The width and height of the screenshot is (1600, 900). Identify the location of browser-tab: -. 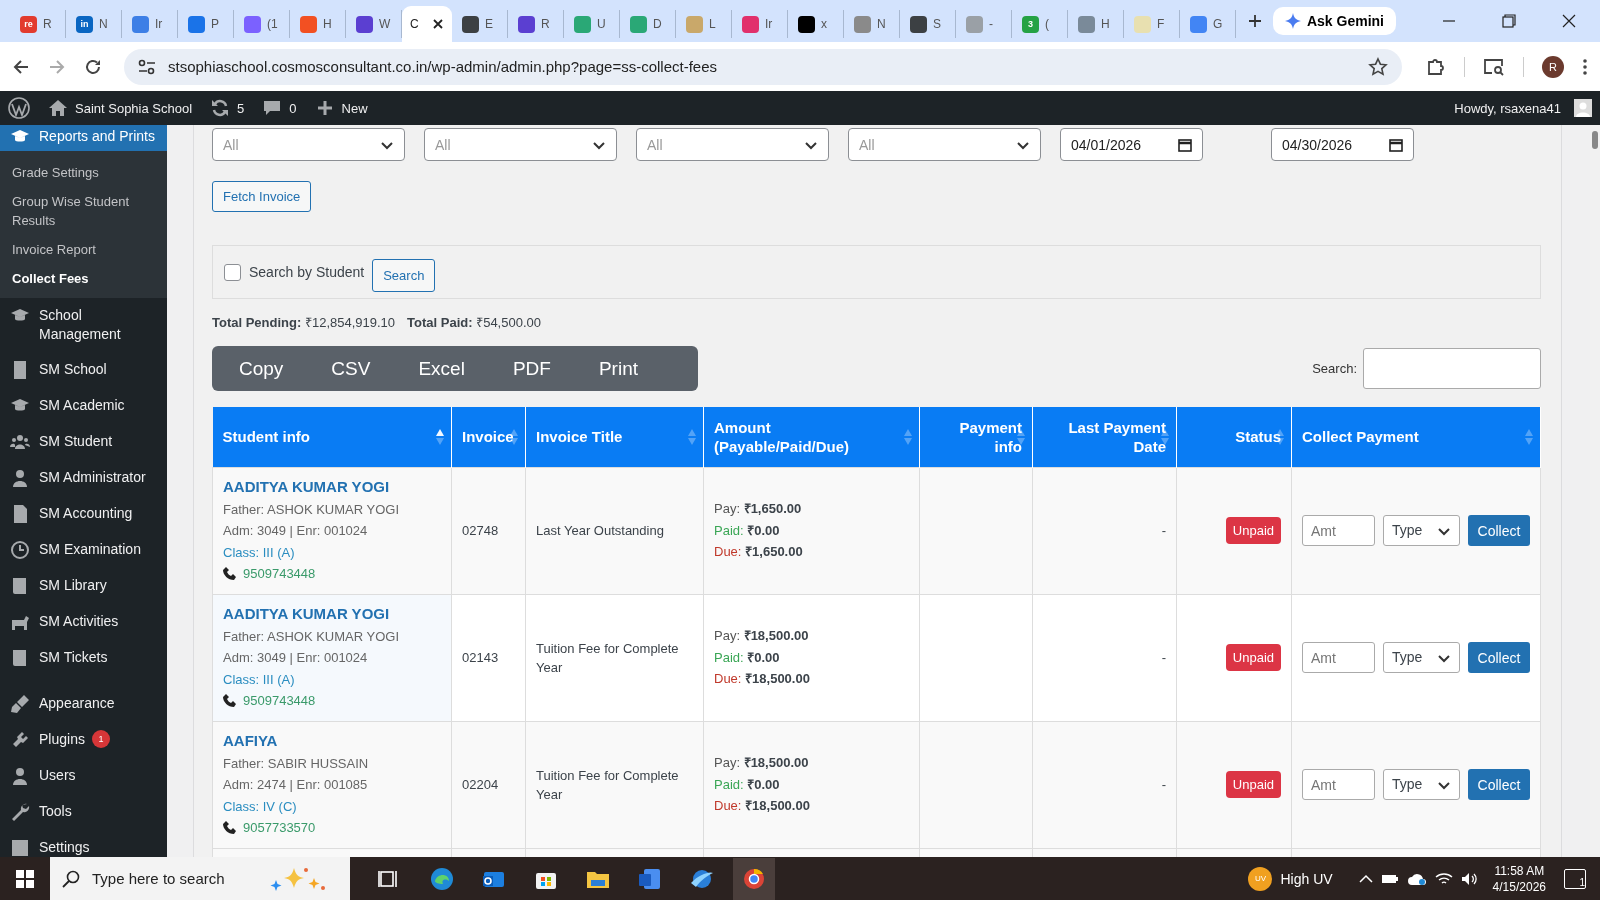
(984, 24).